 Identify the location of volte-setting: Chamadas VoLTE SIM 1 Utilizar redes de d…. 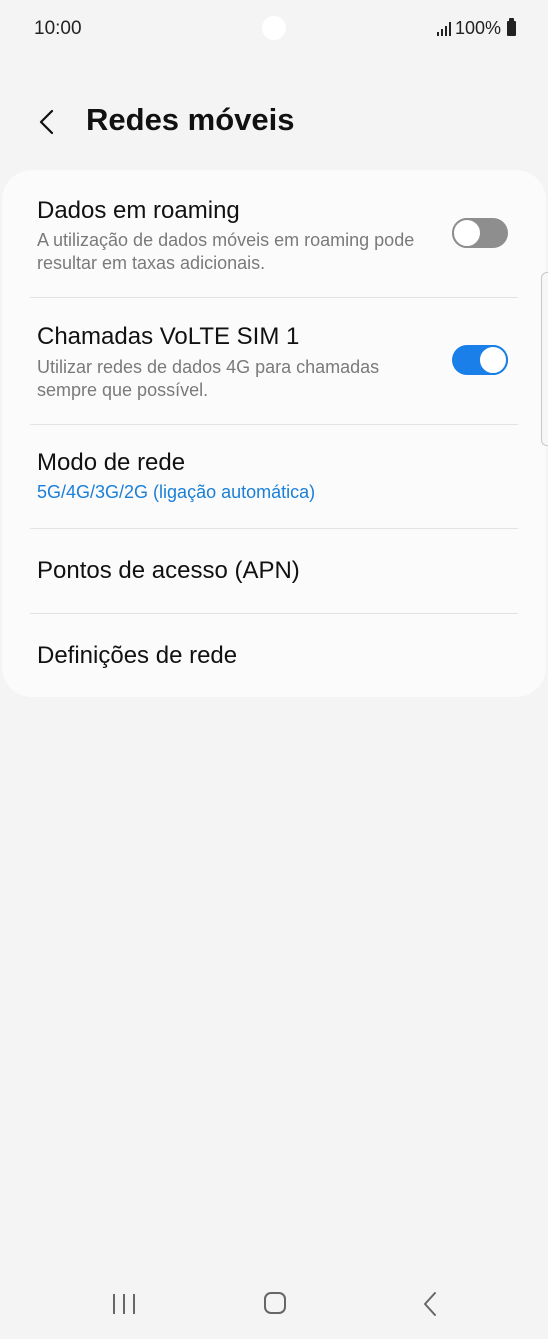
(274, 361).